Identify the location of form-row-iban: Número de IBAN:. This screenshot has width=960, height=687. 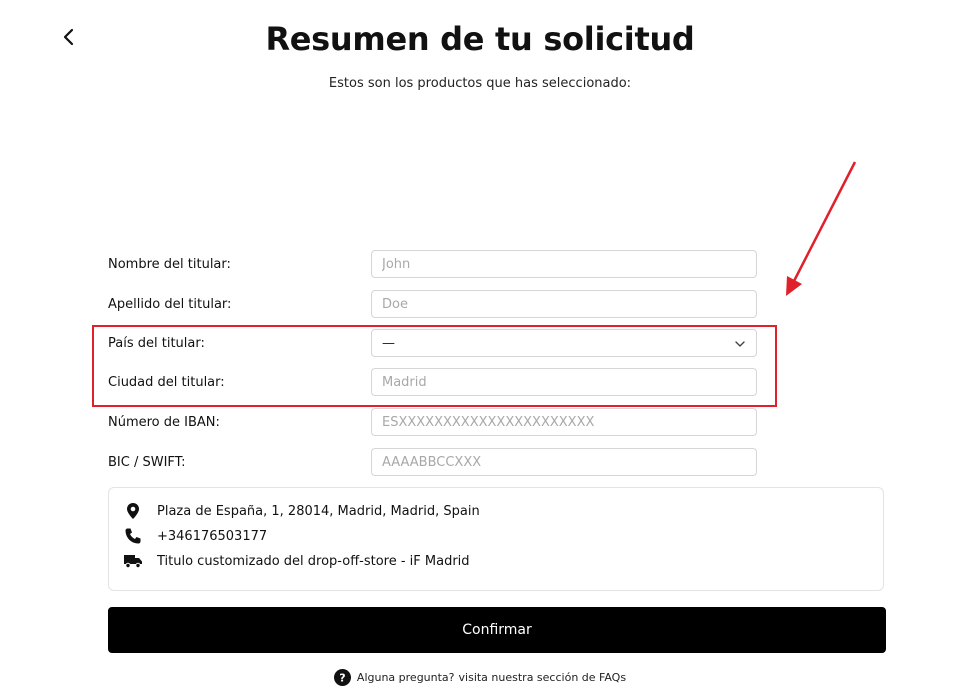
(433, 422).